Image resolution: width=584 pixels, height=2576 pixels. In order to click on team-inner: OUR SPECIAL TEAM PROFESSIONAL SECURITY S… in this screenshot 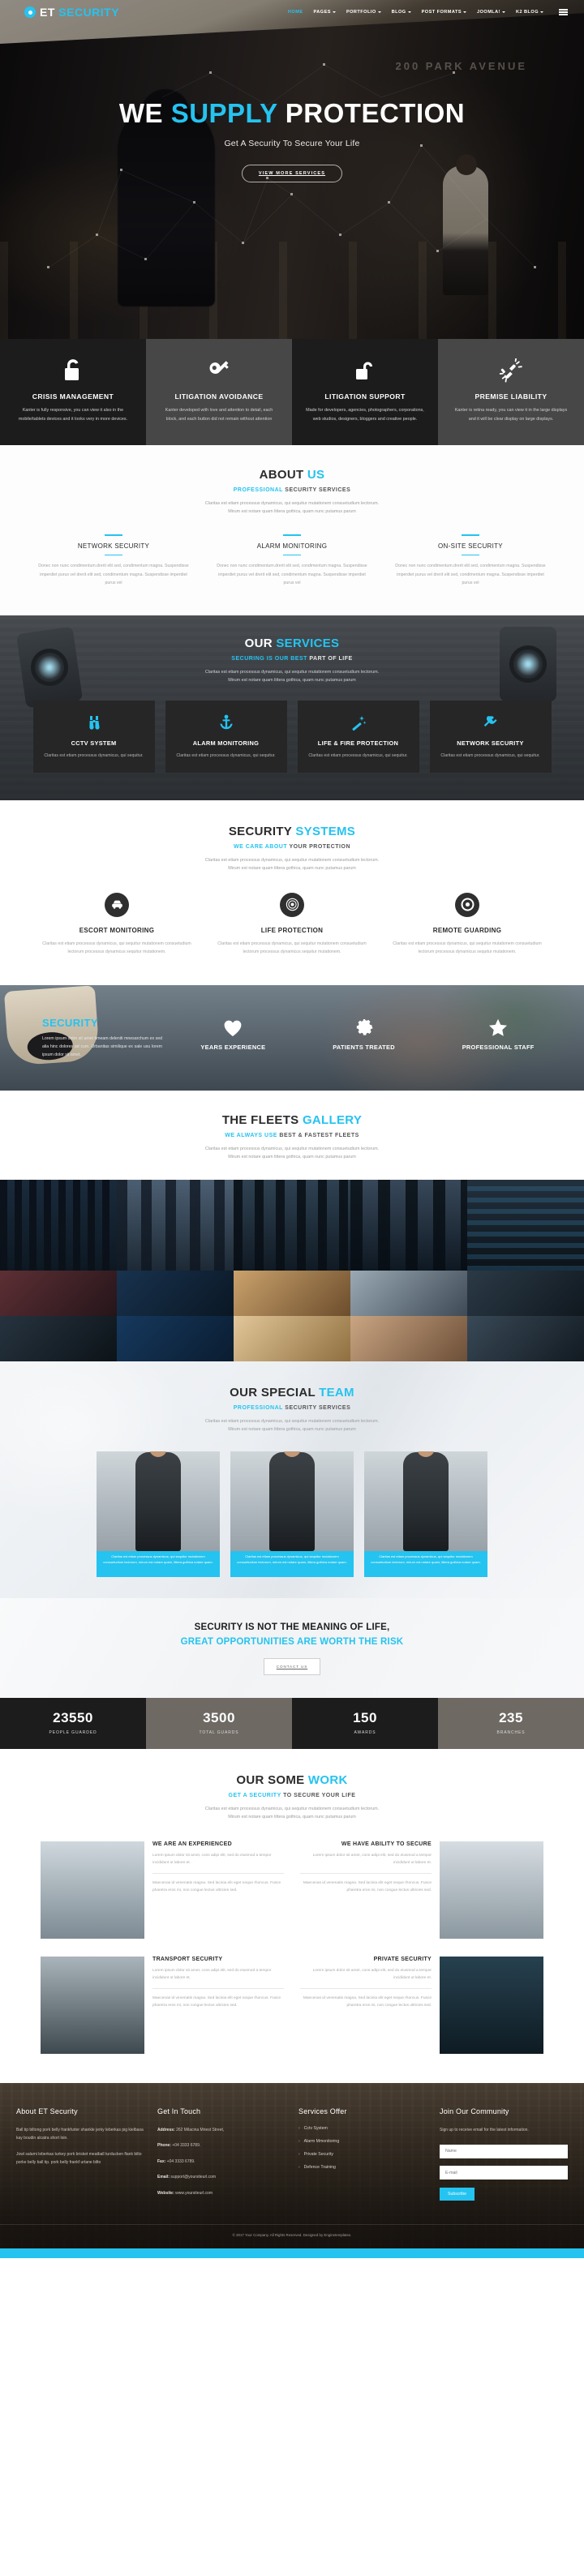, I will do `click(292, 1482)`.